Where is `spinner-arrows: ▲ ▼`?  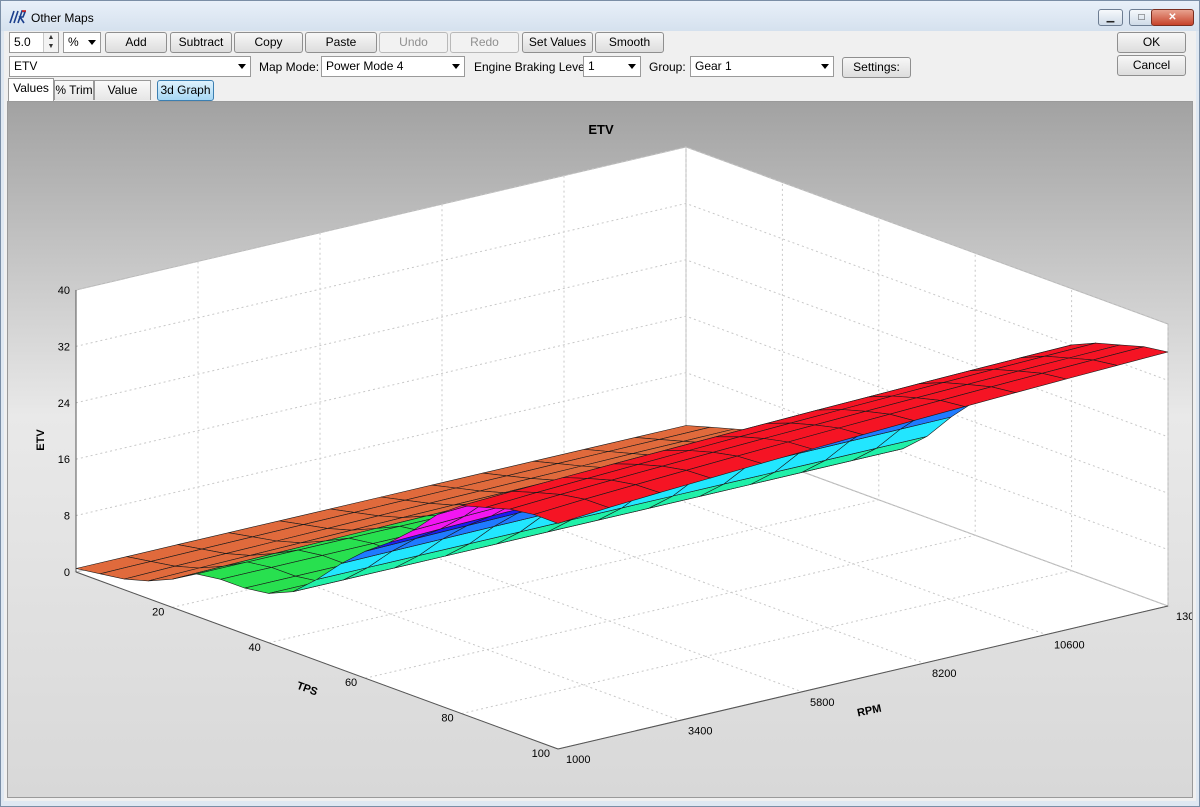
spinner-arrows: ▲ ▼ is located at coordinates (50, 42).